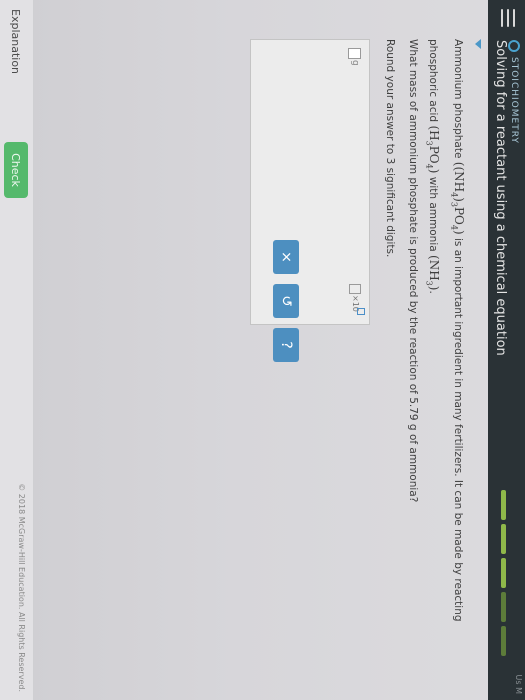 The image size is (525, 700). I want to click on corner-text: Us M, so click(518, 684).